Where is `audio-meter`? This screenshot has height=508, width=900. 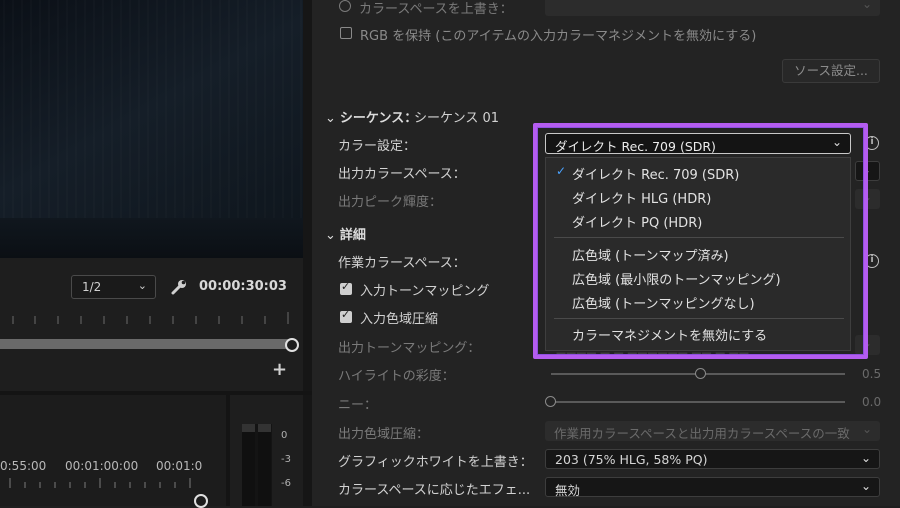
audio-meter is located at coordinates (257, 465).